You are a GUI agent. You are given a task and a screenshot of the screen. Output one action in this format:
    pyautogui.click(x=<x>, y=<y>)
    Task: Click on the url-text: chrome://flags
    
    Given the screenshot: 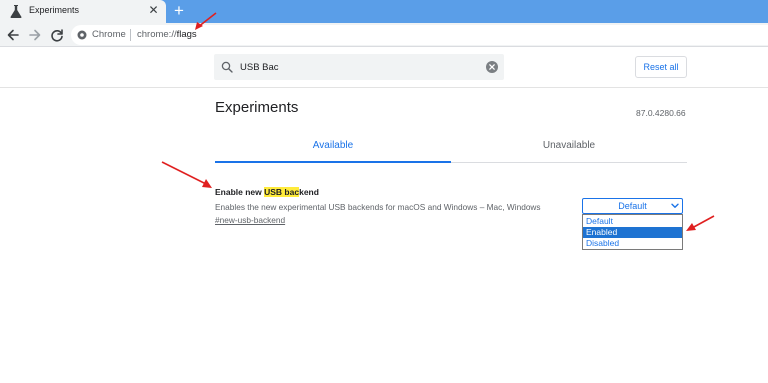 What is the action you would take?
    pyautogui.click(x=167, y=34)
    